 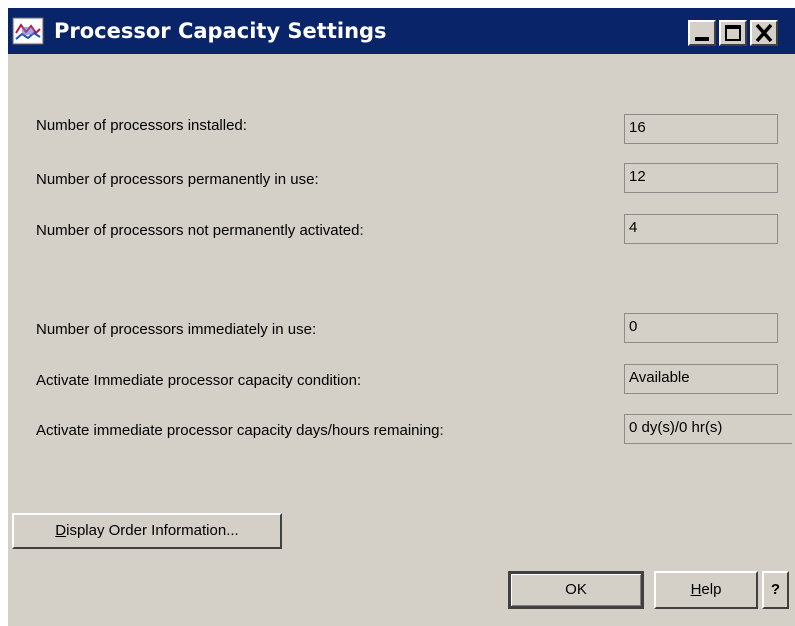 I want to click on window-title: Processor Capacity Settings, so click(x=220, y=31).